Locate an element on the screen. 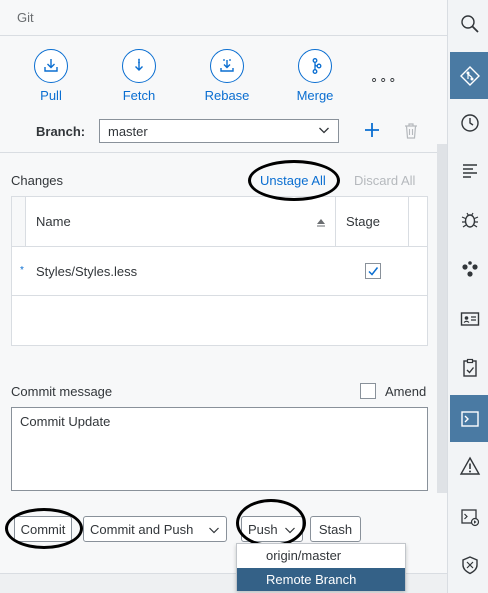 This screenshot has width=488, height=593. commit-message-input: Commit Update is located at coordinates (219, 449).